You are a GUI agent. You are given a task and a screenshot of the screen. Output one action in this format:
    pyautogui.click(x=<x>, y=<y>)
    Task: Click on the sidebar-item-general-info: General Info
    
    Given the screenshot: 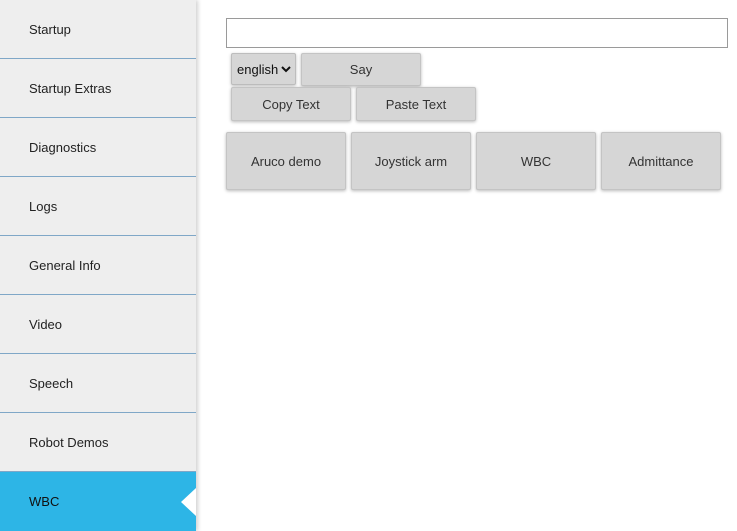 What is the action you would take?
    pyautogui.click(x=98, y=265)
    